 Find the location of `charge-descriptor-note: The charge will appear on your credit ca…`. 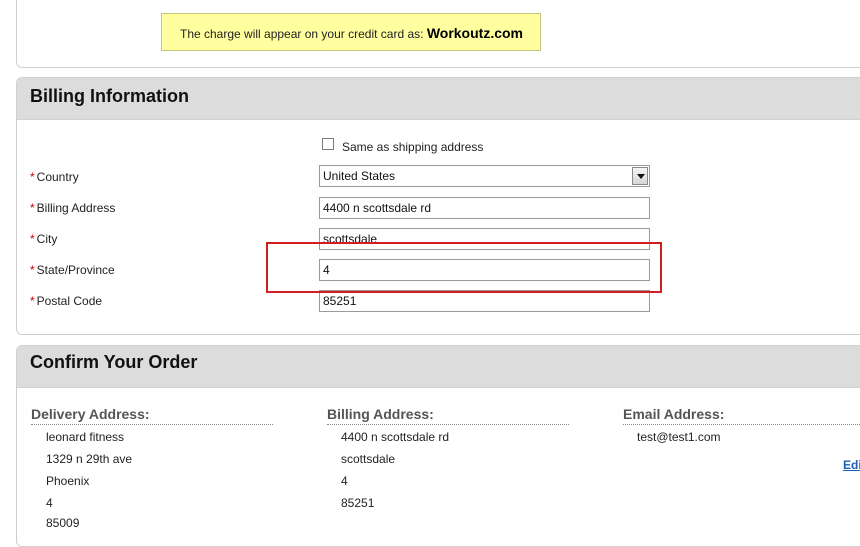

charge-descriptor-note: The charge will appear on your credit ca… is located at coordinates (351, 32).